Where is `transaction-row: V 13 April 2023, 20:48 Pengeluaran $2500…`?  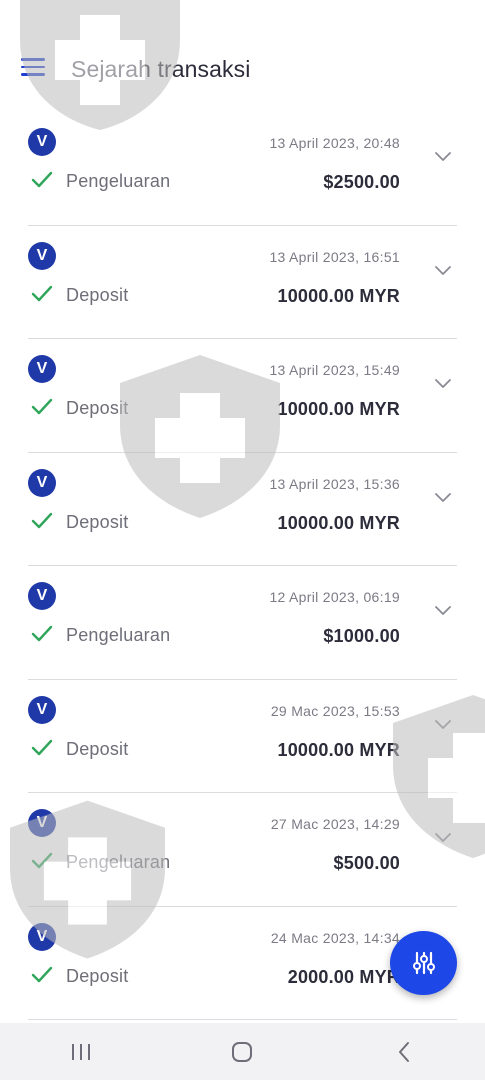 transaction-row: V 13 April 2023, 20:48 Pengeluaran $2500… is located at coordinates (242, 169).